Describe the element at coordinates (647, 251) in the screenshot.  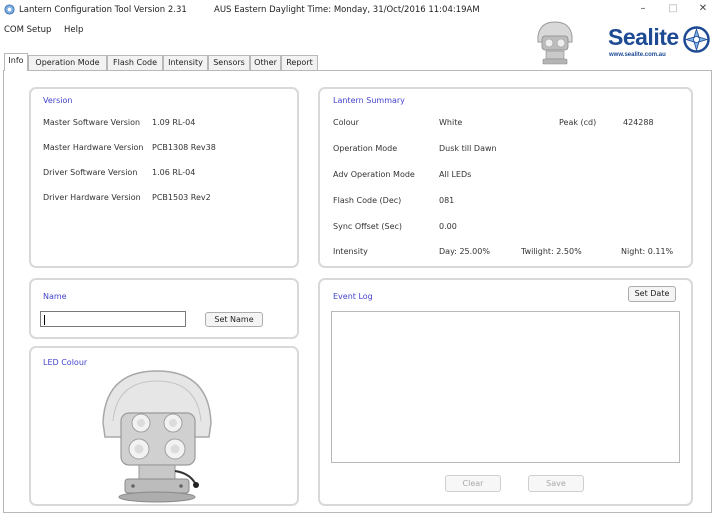
I see `intensity-night-value: Night: 0.11%` at that location.